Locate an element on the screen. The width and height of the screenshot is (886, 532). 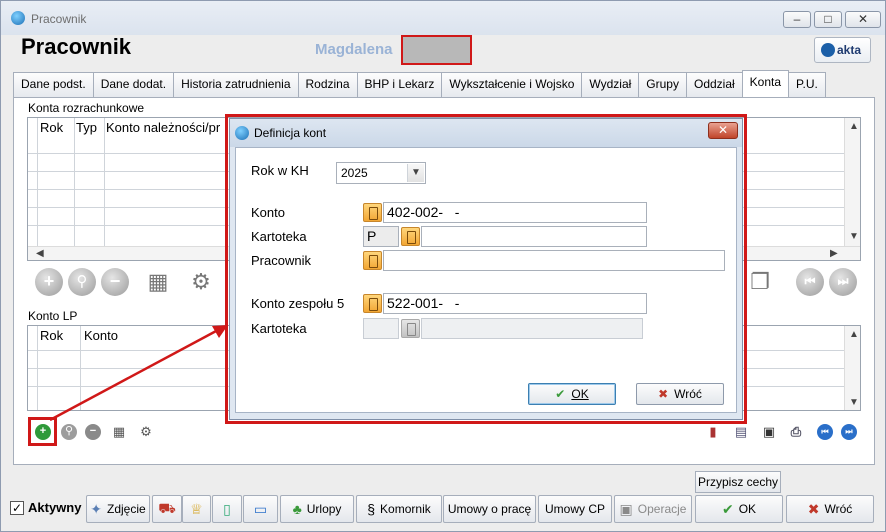
tab-historia-zatrudnienia: Historia zatrudnienia is located at coordinates (236, 84).